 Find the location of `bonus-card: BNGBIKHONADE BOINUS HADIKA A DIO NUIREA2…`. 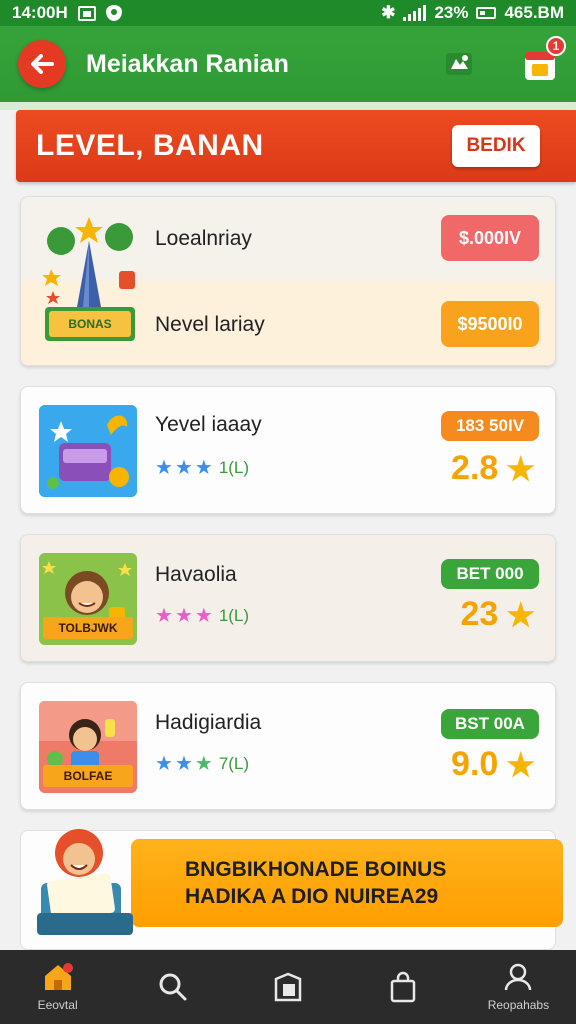

bonus-card: BNGBIKHONADE BOINUS HADIKA A DIO NUIREA2… is located at coordinates (291, 889).